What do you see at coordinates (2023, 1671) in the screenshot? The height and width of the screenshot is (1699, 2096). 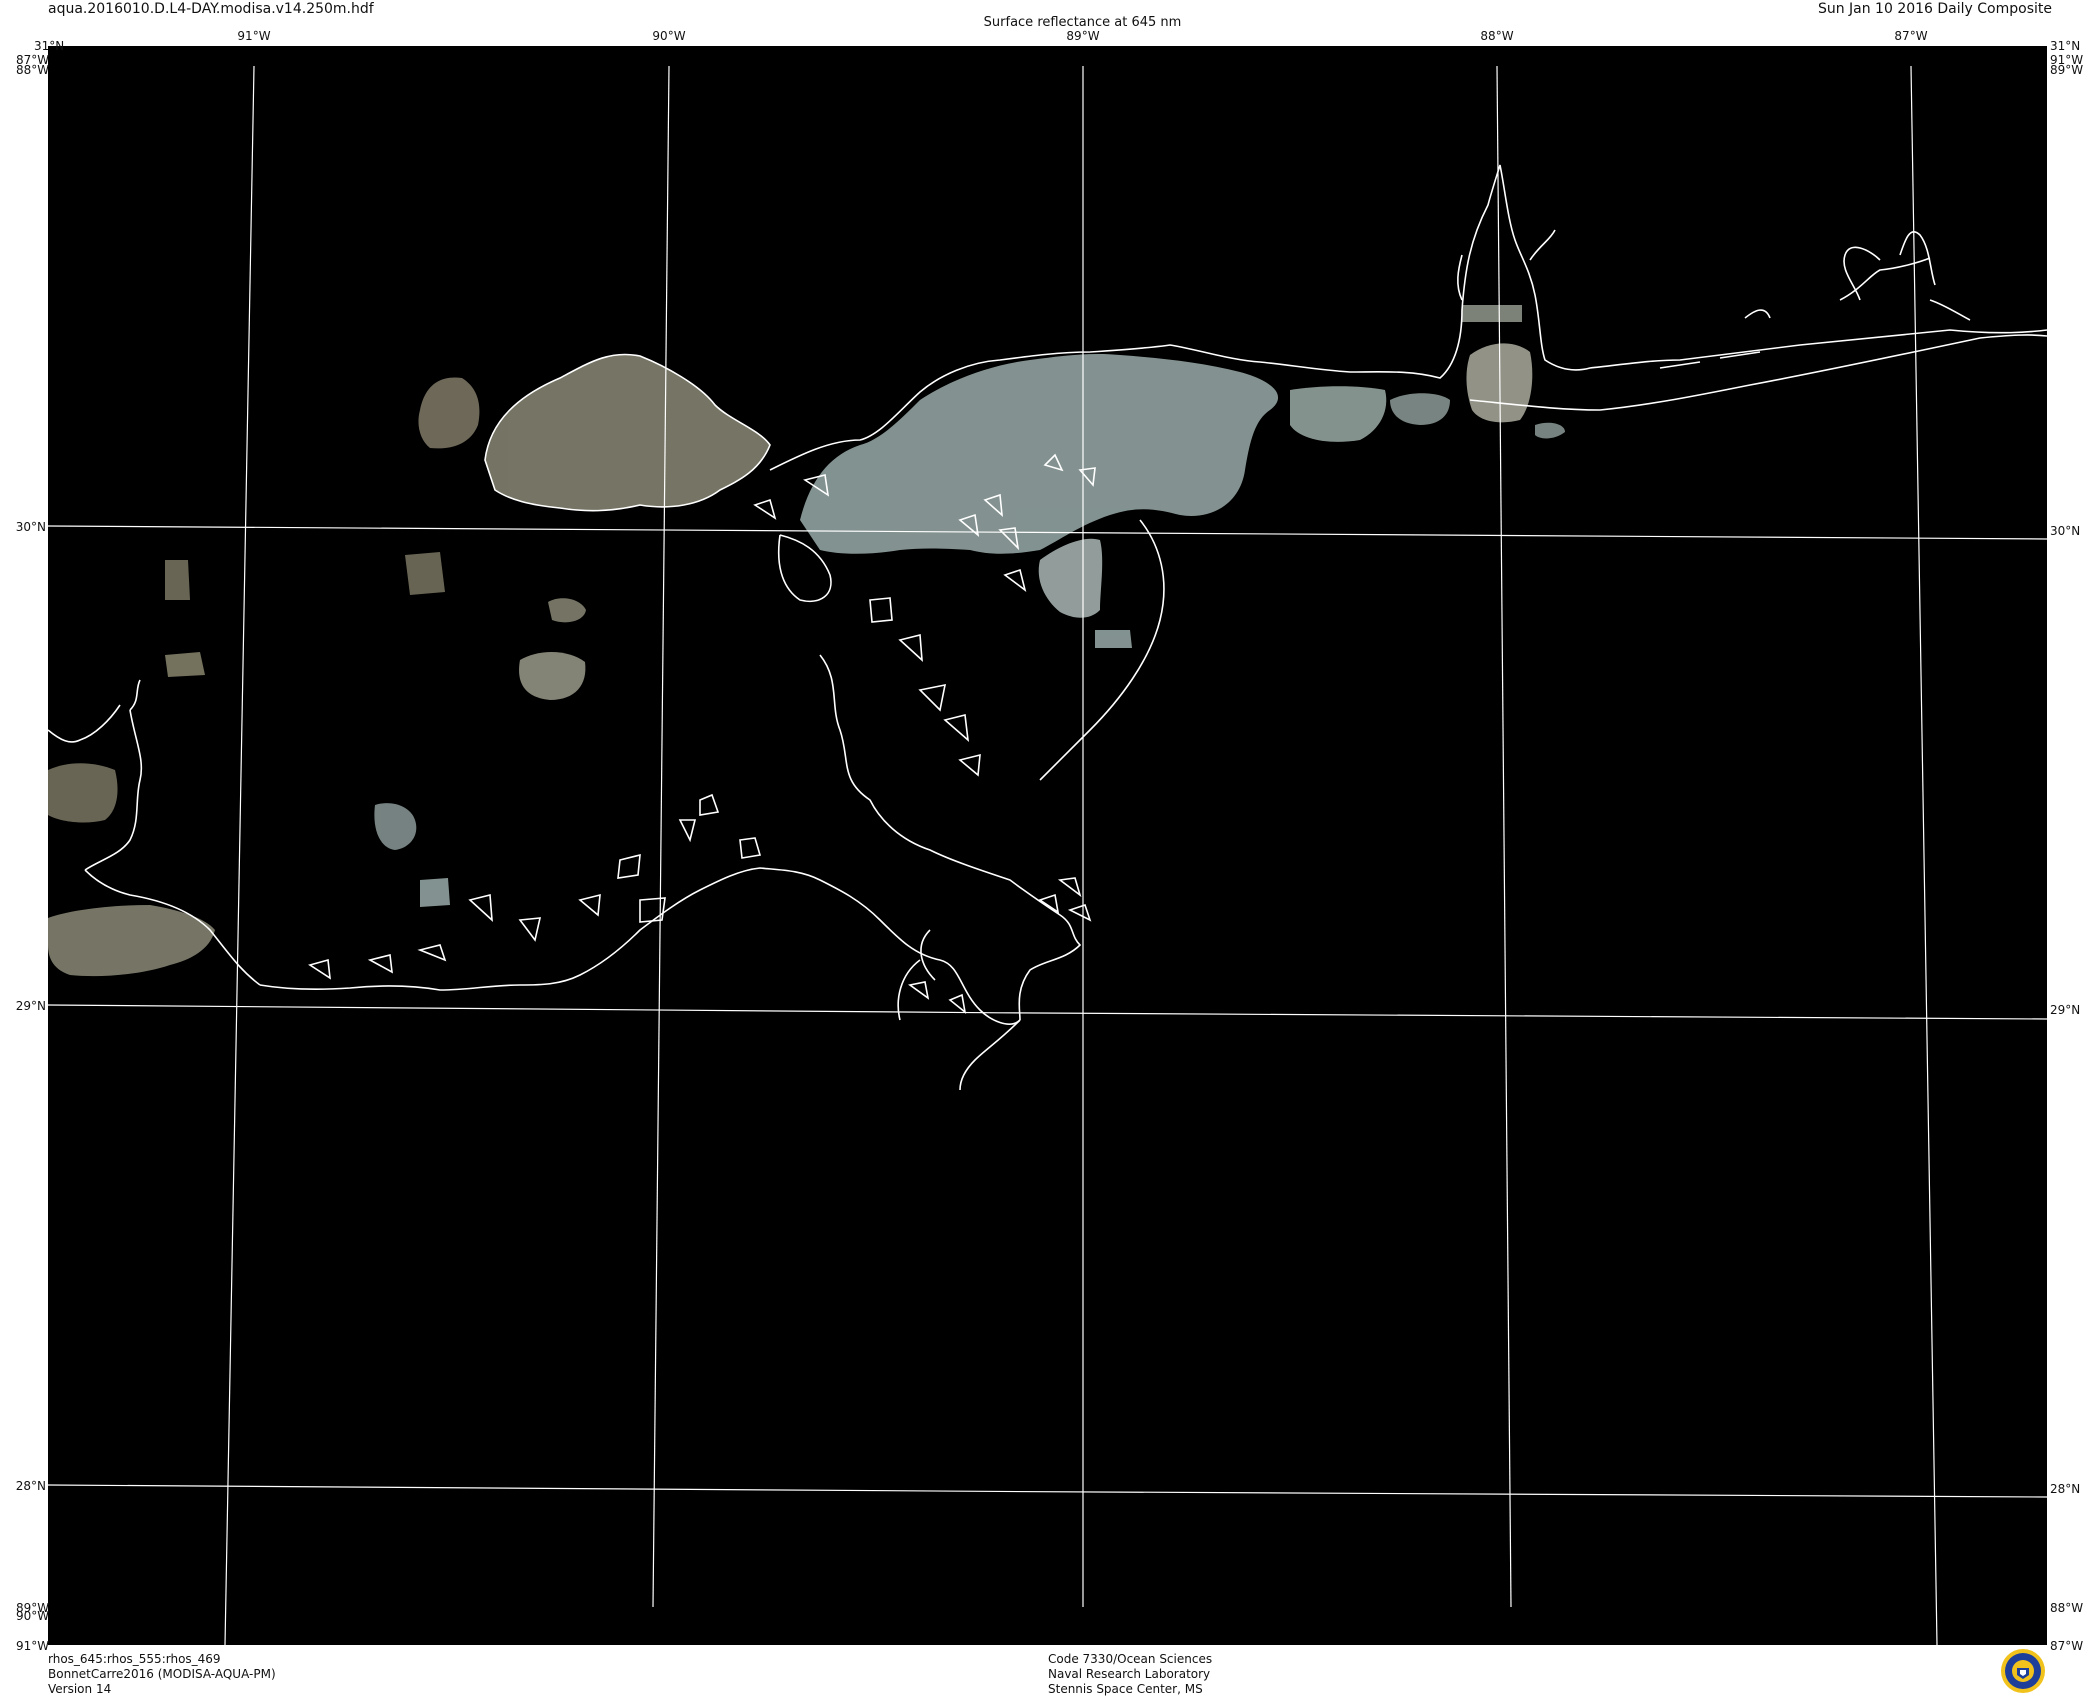 I see `nrl-seal-icon` at bounding box center [2023, 1671].